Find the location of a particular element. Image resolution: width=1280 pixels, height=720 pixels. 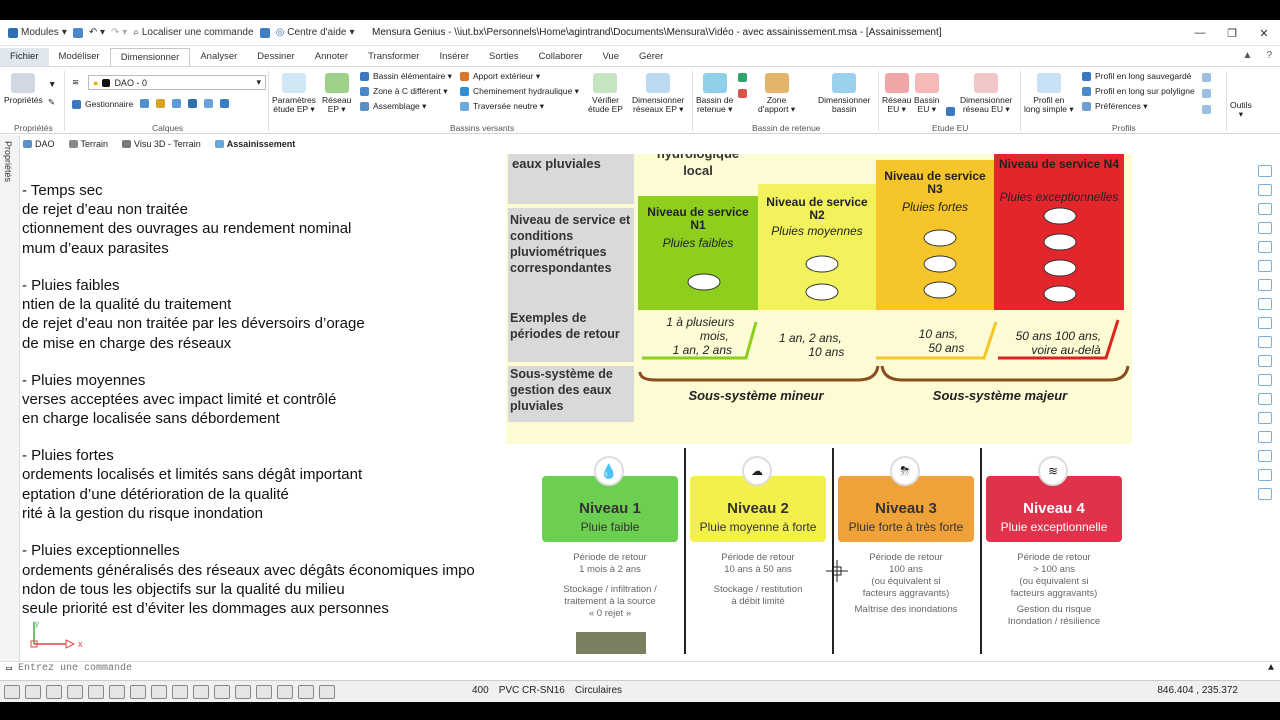

dimensionner-reseaux-ep-button: Dimensionner réseaux EP ▾ is located at coordinates (658, 93).